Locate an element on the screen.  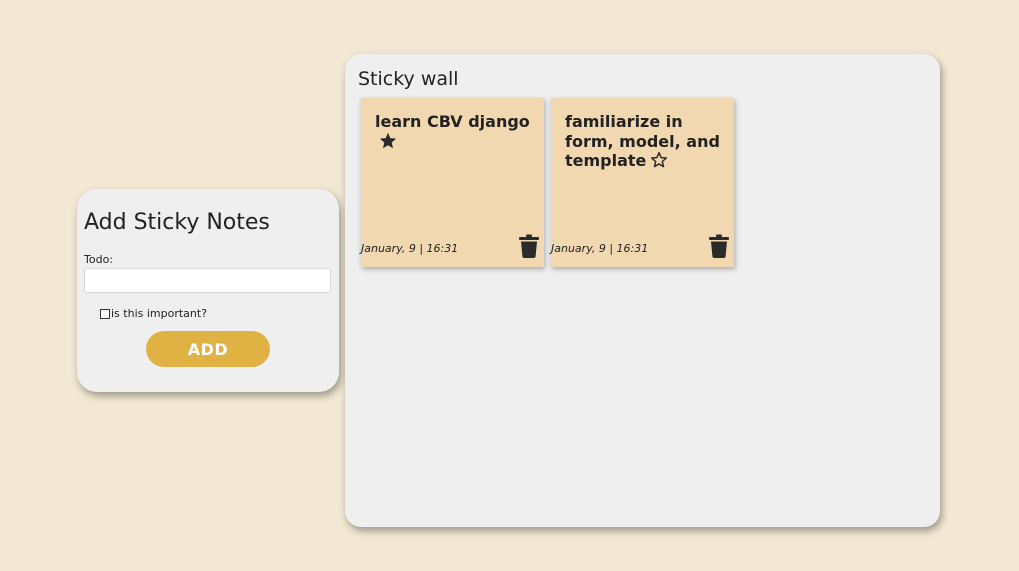
important-checkbox is located at coordinates (105, 313).